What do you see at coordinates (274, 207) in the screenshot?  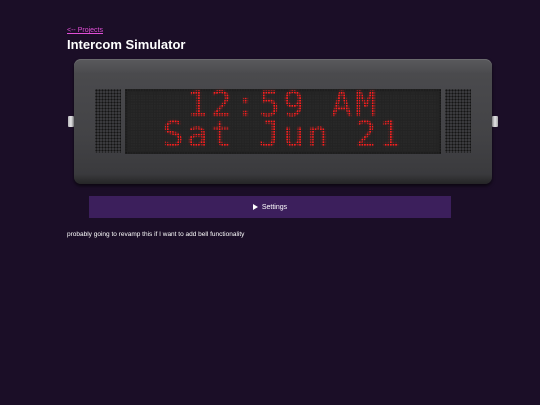 I see `settings-label: Settings` at bounding box center [274, 207].